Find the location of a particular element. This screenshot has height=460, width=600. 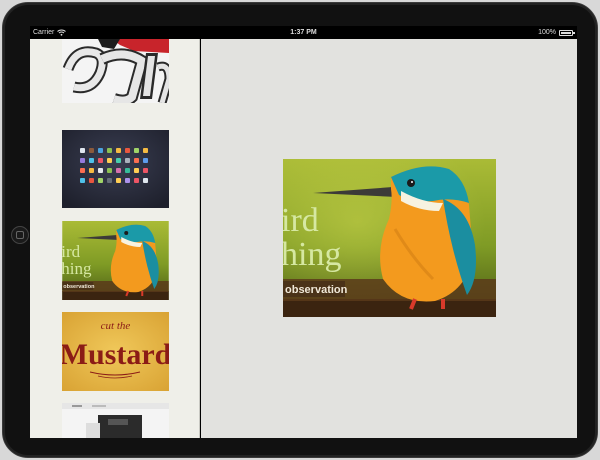

lettering-artwork is located at coordinates (115, 71).